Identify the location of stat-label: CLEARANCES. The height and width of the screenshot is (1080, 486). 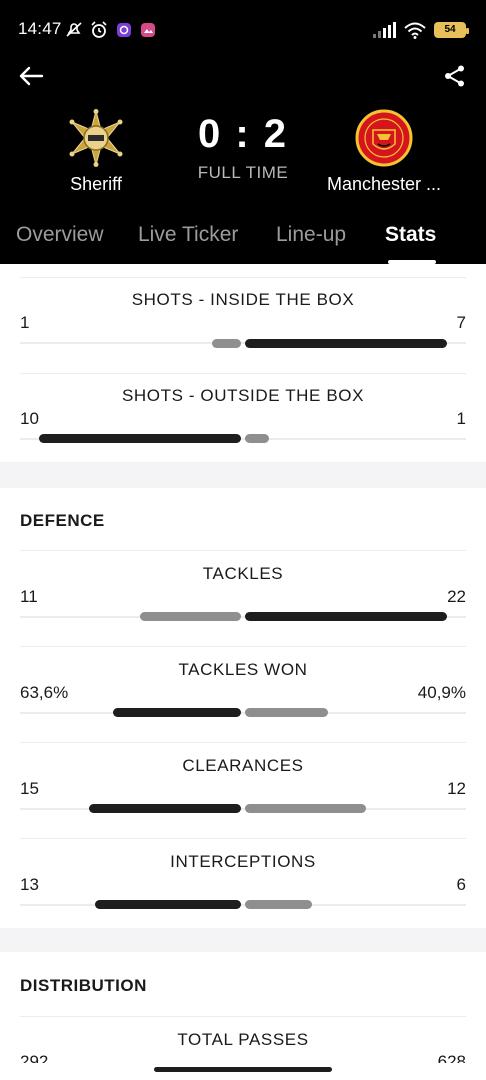
(243, 765).